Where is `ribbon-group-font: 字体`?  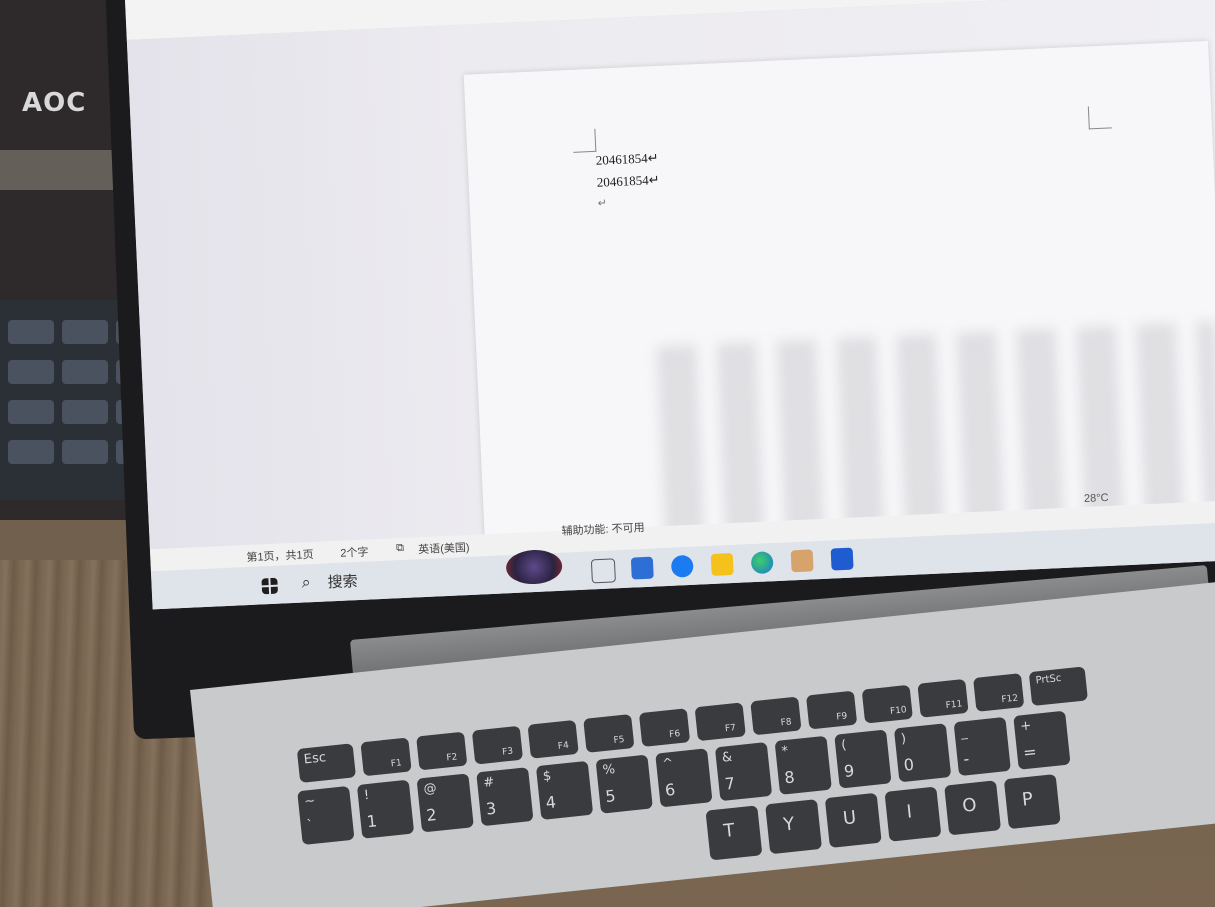
ribbon-group-font: 字体 is located at coordinates (407, 1).